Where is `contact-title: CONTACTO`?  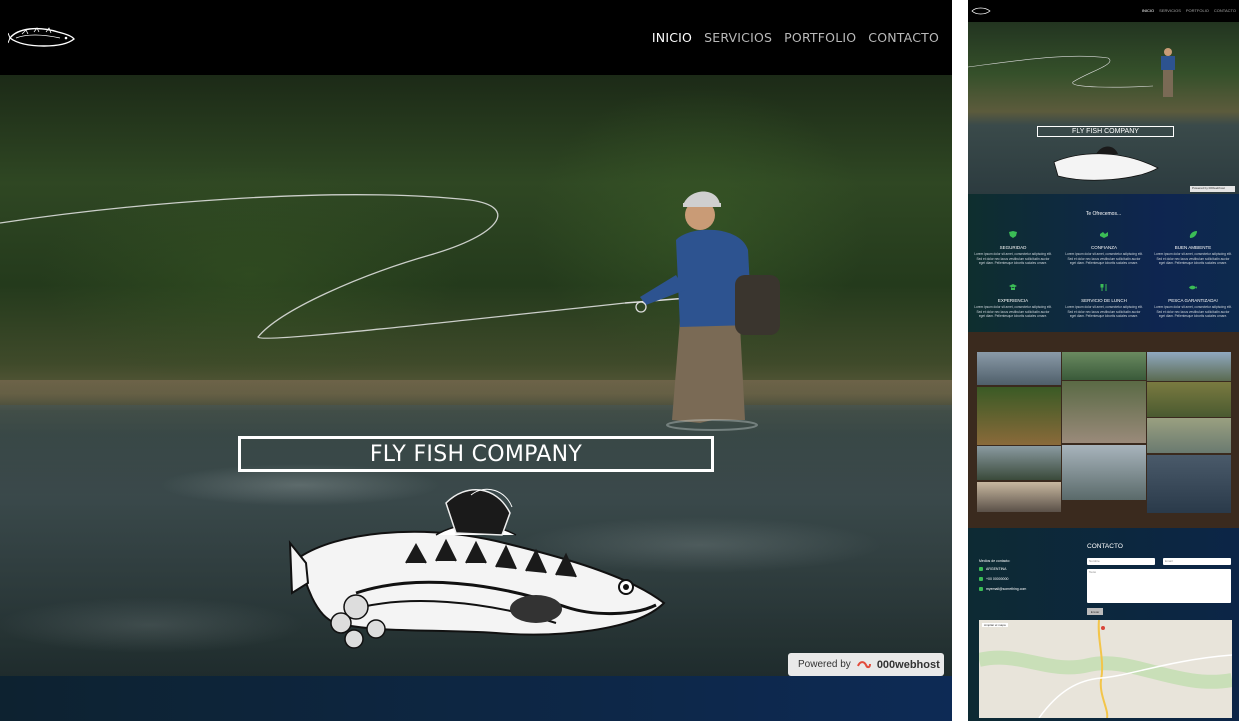
contact-title: CONTACTO is located at coordinates (1105, 546).